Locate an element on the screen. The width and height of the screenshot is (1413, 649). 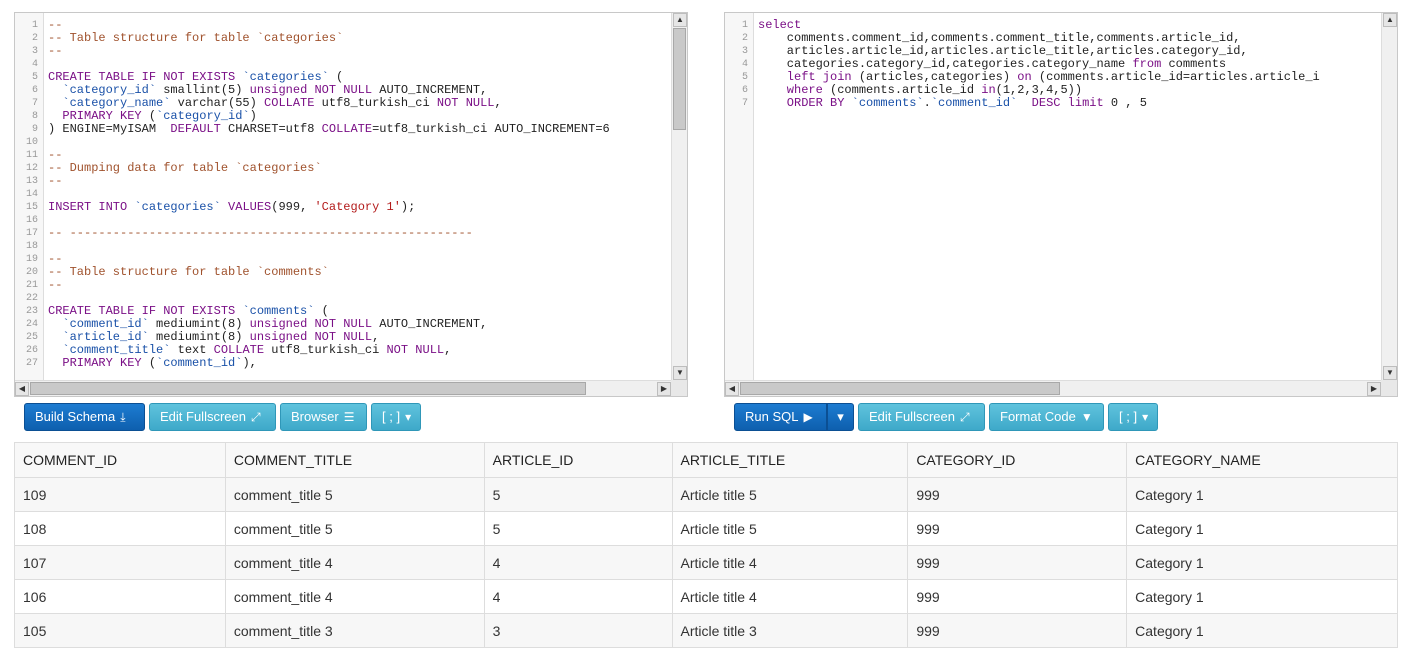
format-code-button: Format Code ▼ is located at coordinates (1046, 417).